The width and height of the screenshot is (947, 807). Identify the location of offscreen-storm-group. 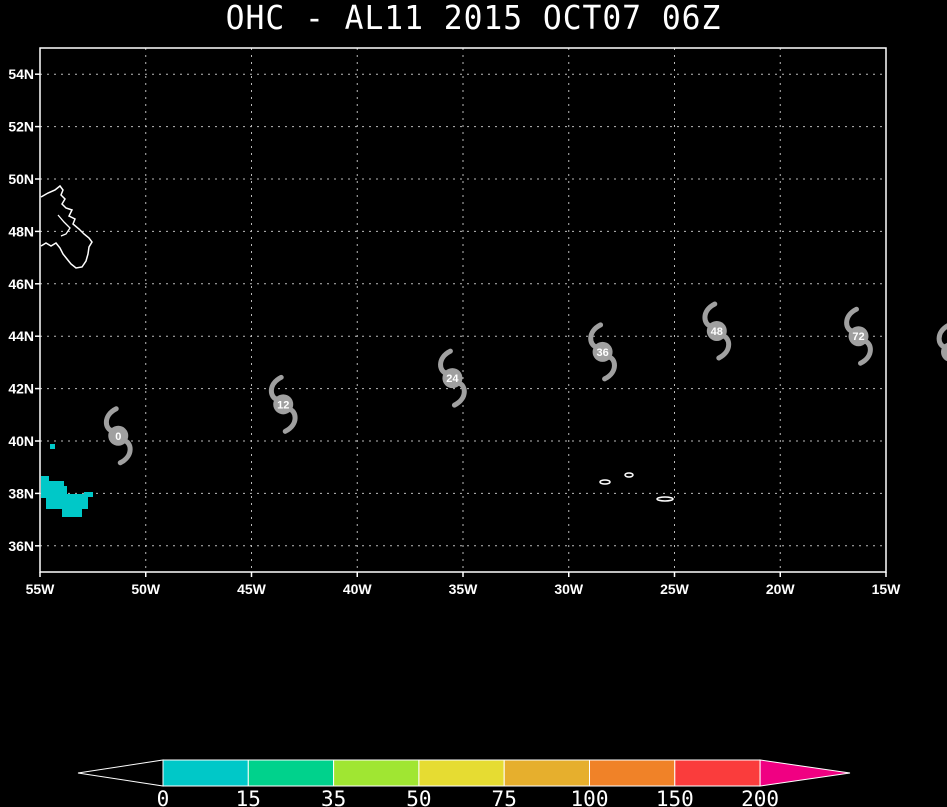
(941, 342).